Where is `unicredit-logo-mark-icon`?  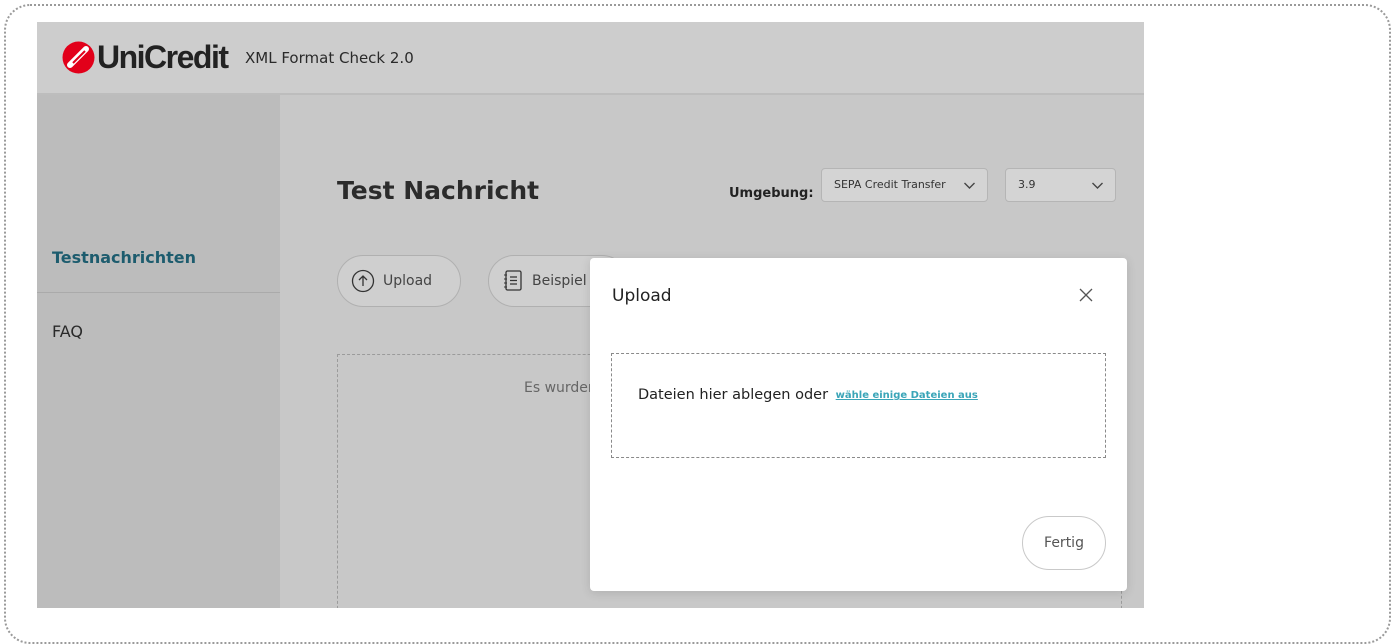
unicredit-logo-mark-icon is located at coordinates (78, 57).